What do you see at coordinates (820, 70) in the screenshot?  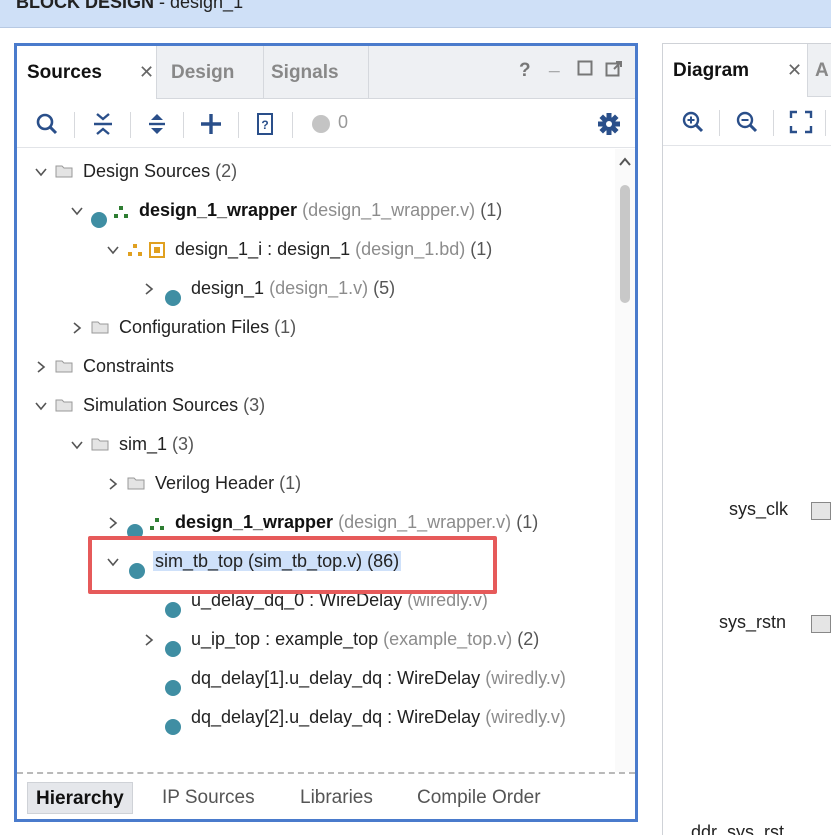 I see `tab-next: A` at bounding box center [820, 70].